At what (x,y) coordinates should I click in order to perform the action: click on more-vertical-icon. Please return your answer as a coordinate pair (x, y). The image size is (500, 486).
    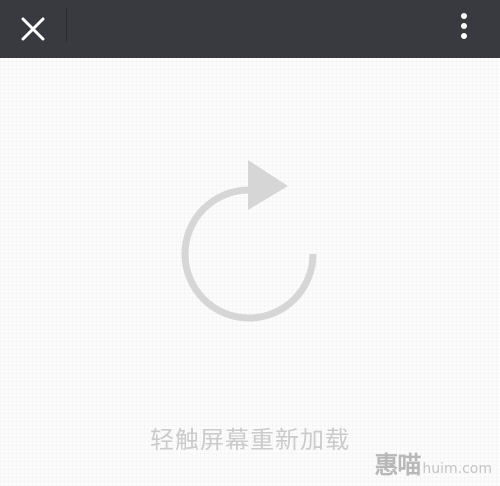
    Looking at the image, I should click on (464, 26).